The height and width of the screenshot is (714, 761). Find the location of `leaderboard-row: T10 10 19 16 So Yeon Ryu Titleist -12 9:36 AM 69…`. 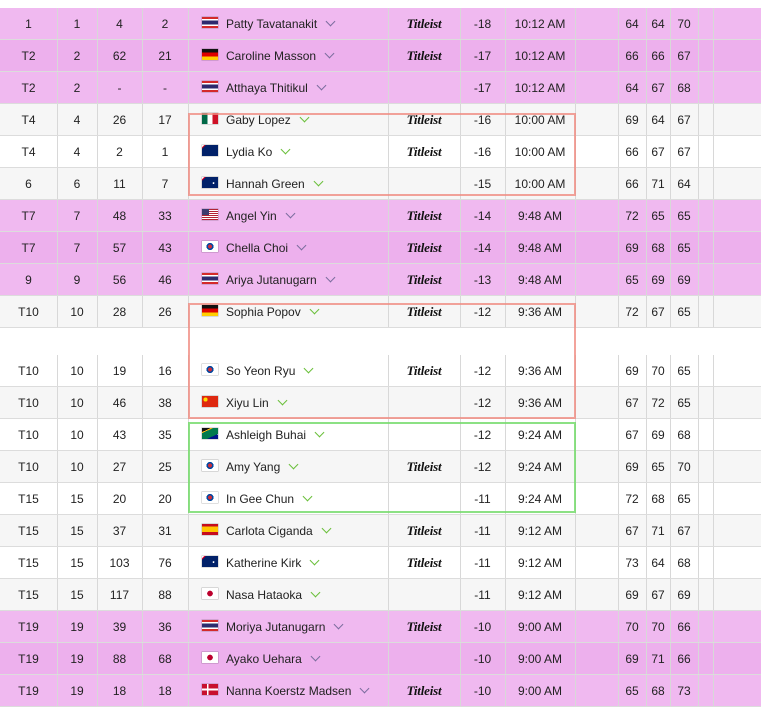

leaderboard-row: T10 10 19 16 So Yeon Ryu Titleist -12 9:36 AM 69… is located at coordinates (380, 371).